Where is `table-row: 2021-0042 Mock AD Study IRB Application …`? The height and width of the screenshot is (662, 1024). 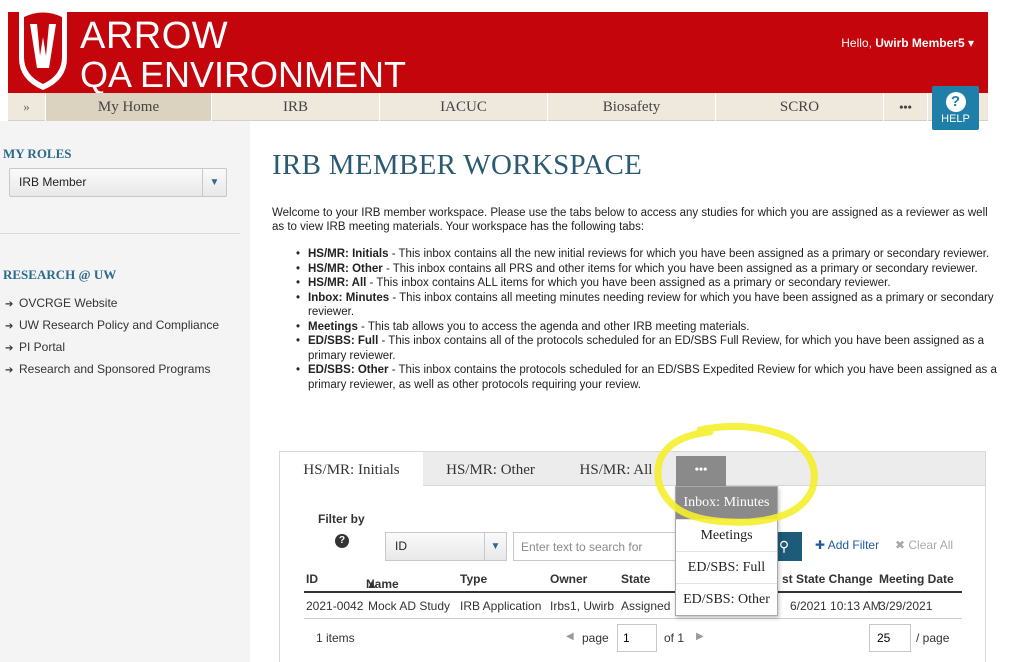 table-row: 2021-0042 Mock AD Study IRB Application … is located at coordinates (633, 606).